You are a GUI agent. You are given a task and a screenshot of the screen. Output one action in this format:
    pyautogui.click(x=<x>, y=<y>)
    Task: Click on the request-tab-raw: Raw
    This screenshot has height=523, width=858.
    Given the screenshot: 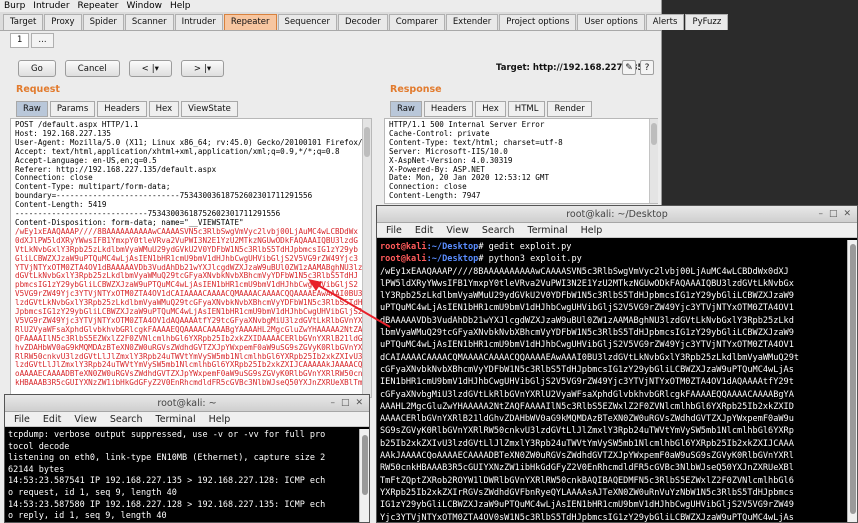 What is the action you would take?
    pyautogui.click(x=32, y=109)
    